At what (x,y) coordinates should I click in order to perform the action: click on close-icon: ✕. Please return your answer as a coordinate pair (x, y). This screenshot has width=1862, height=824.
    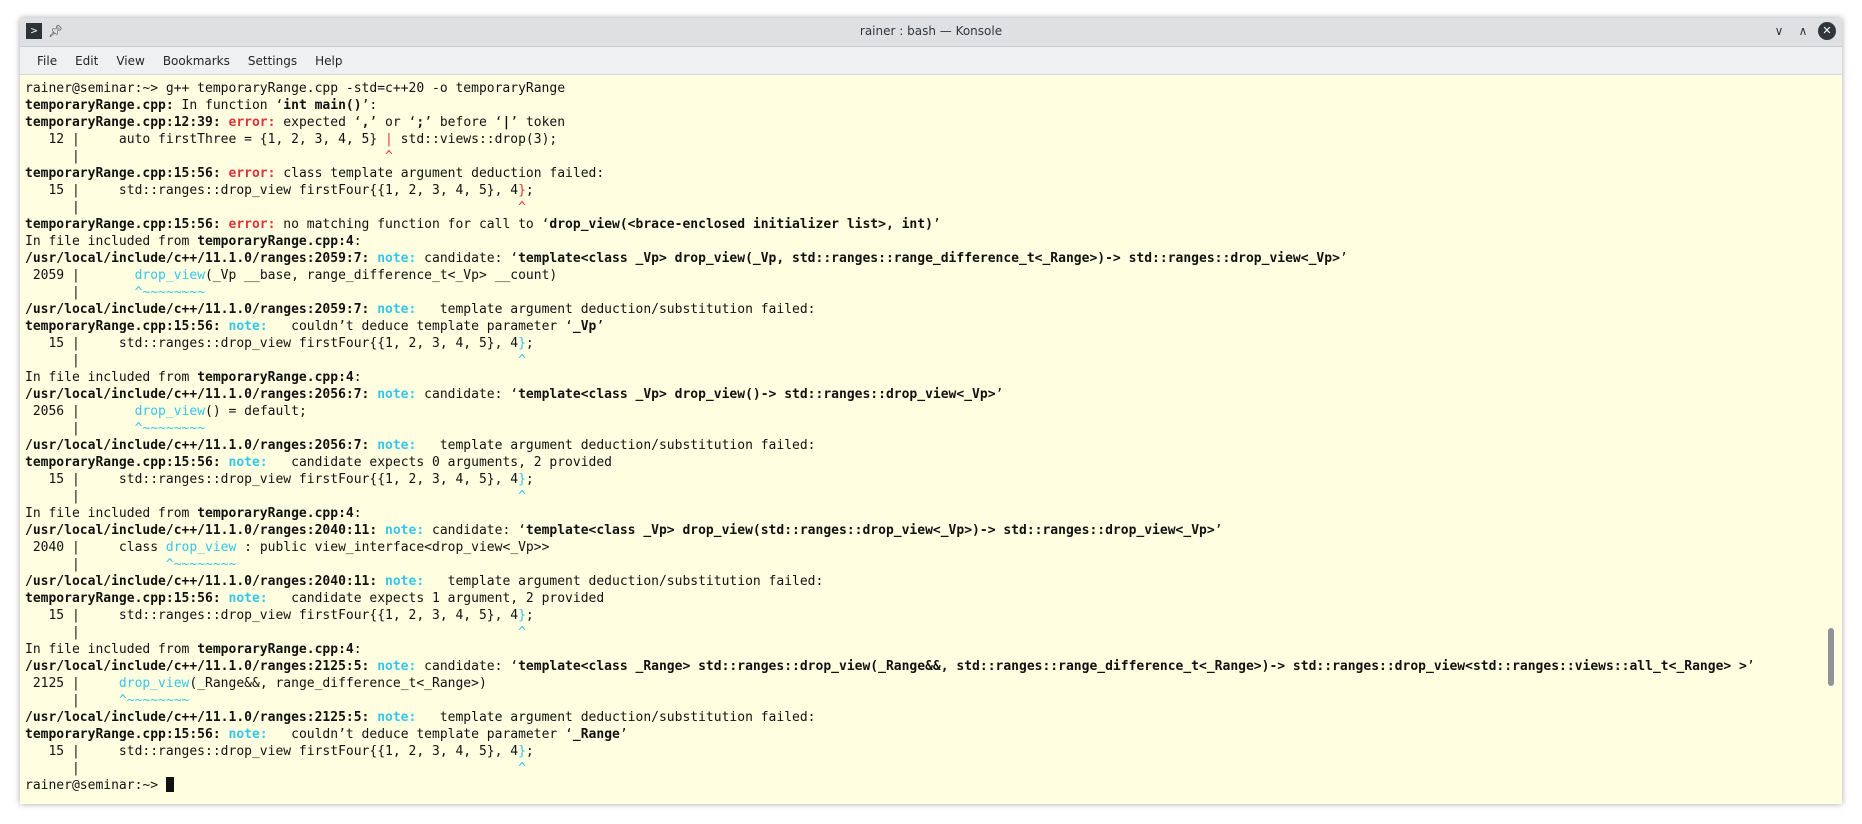
    Looking at the image, I should click on (1827, 31).